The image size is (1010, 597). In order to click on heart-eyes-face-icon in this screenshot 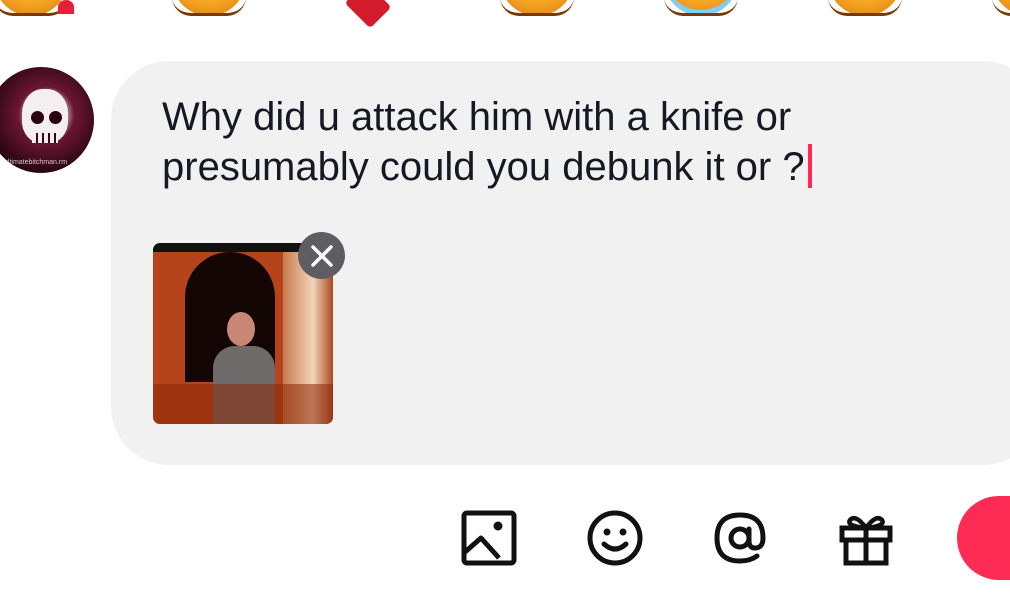, I will do `click(37, 8)`.